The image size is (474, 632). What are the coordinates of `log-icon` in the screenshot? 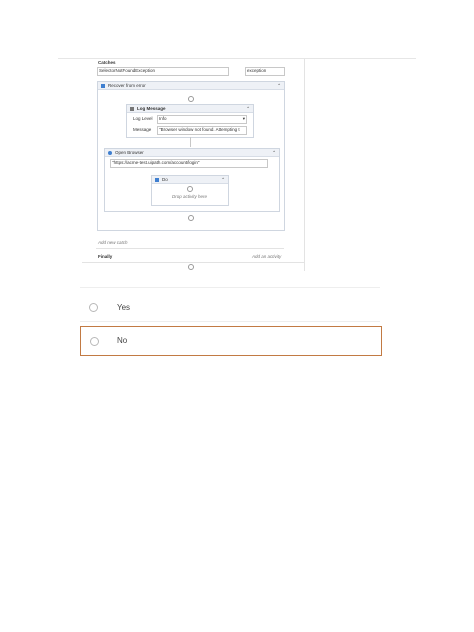 It's located at (132, 109).